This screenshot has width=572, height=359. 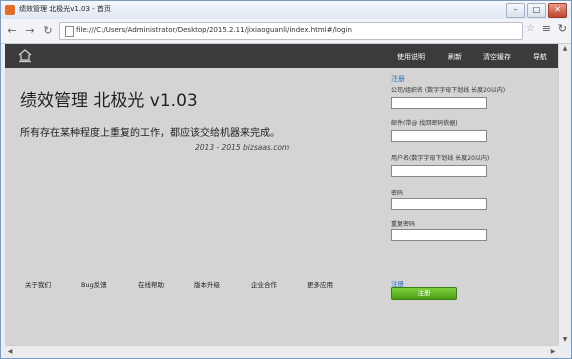 What do you see at coordinates (10, 10) in the screenshot?
I see `browser-app-icon` at bounding box center [10, 10].